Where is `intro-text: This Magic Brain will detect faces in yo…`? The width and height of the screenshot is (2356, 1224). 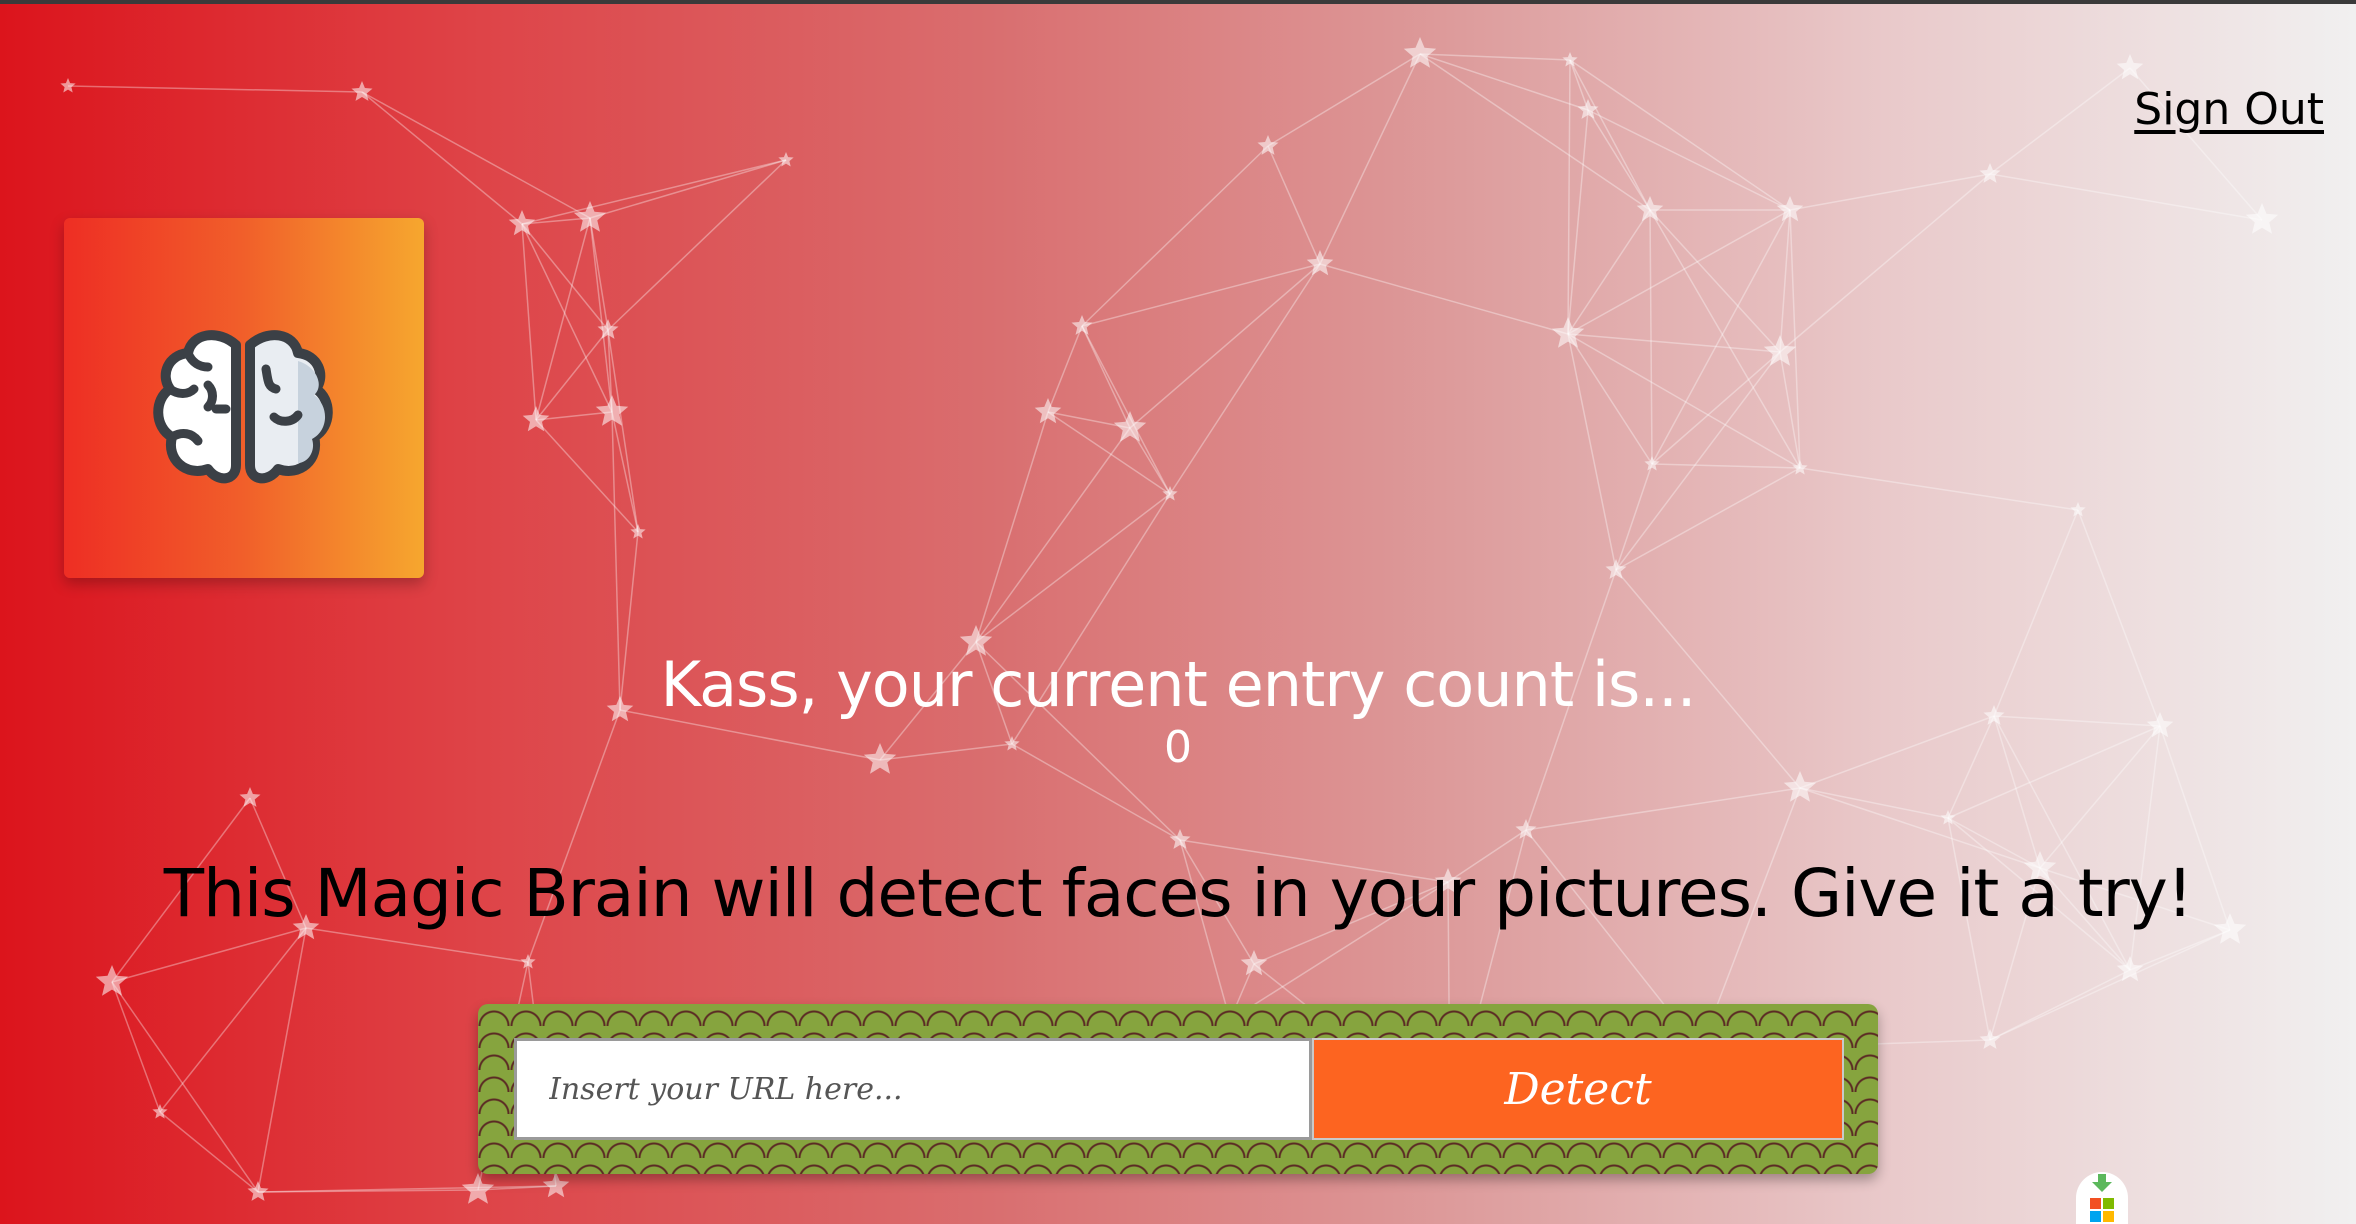
intro-text: This Magic Brain will detect faces in yo… is located at coordinates (1178, 893).